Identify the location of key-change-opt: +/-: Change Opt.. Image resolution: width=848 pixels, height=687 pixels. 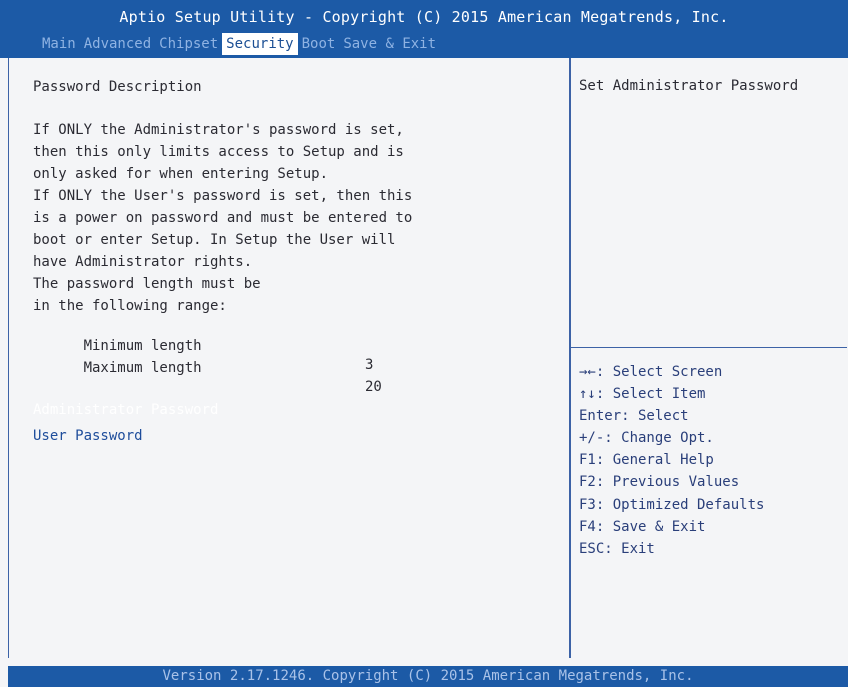
(646, 438).